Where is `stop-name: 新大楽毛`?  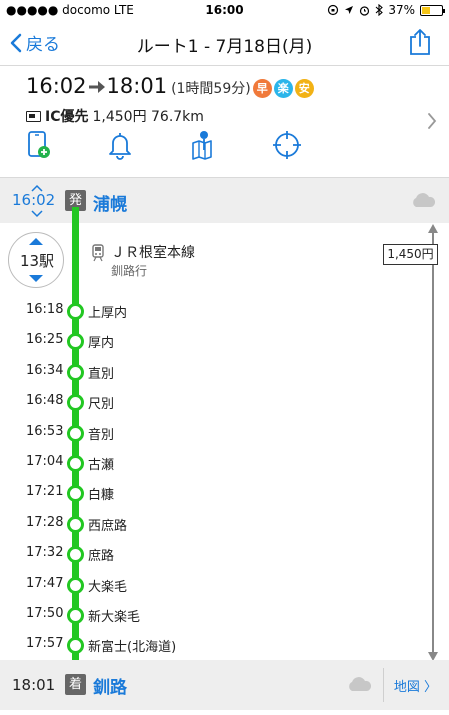 stop-name: 新大楽毛 is located at coordinates (114, 617).